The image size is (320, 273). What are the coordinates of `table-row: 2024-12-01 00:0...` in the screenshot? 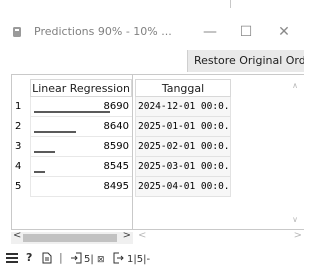 It's located at (183, 107).